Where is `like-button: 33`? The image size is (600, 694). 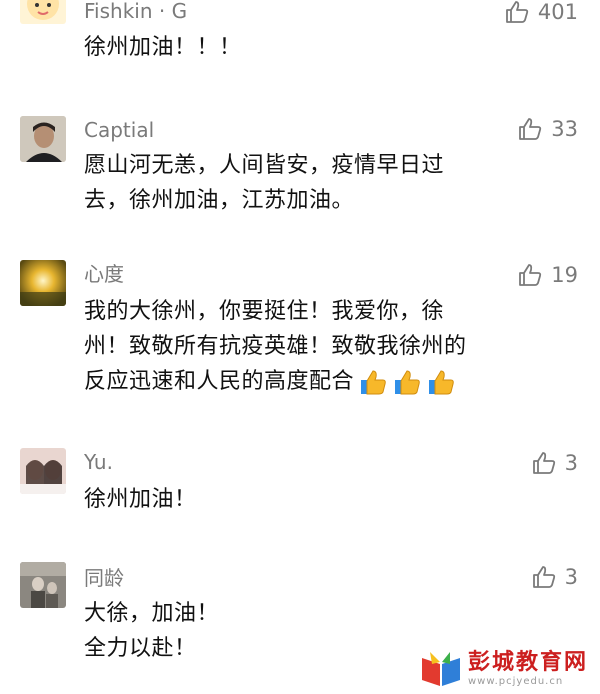 like-button: 33 is located at coordinates (547, 129).